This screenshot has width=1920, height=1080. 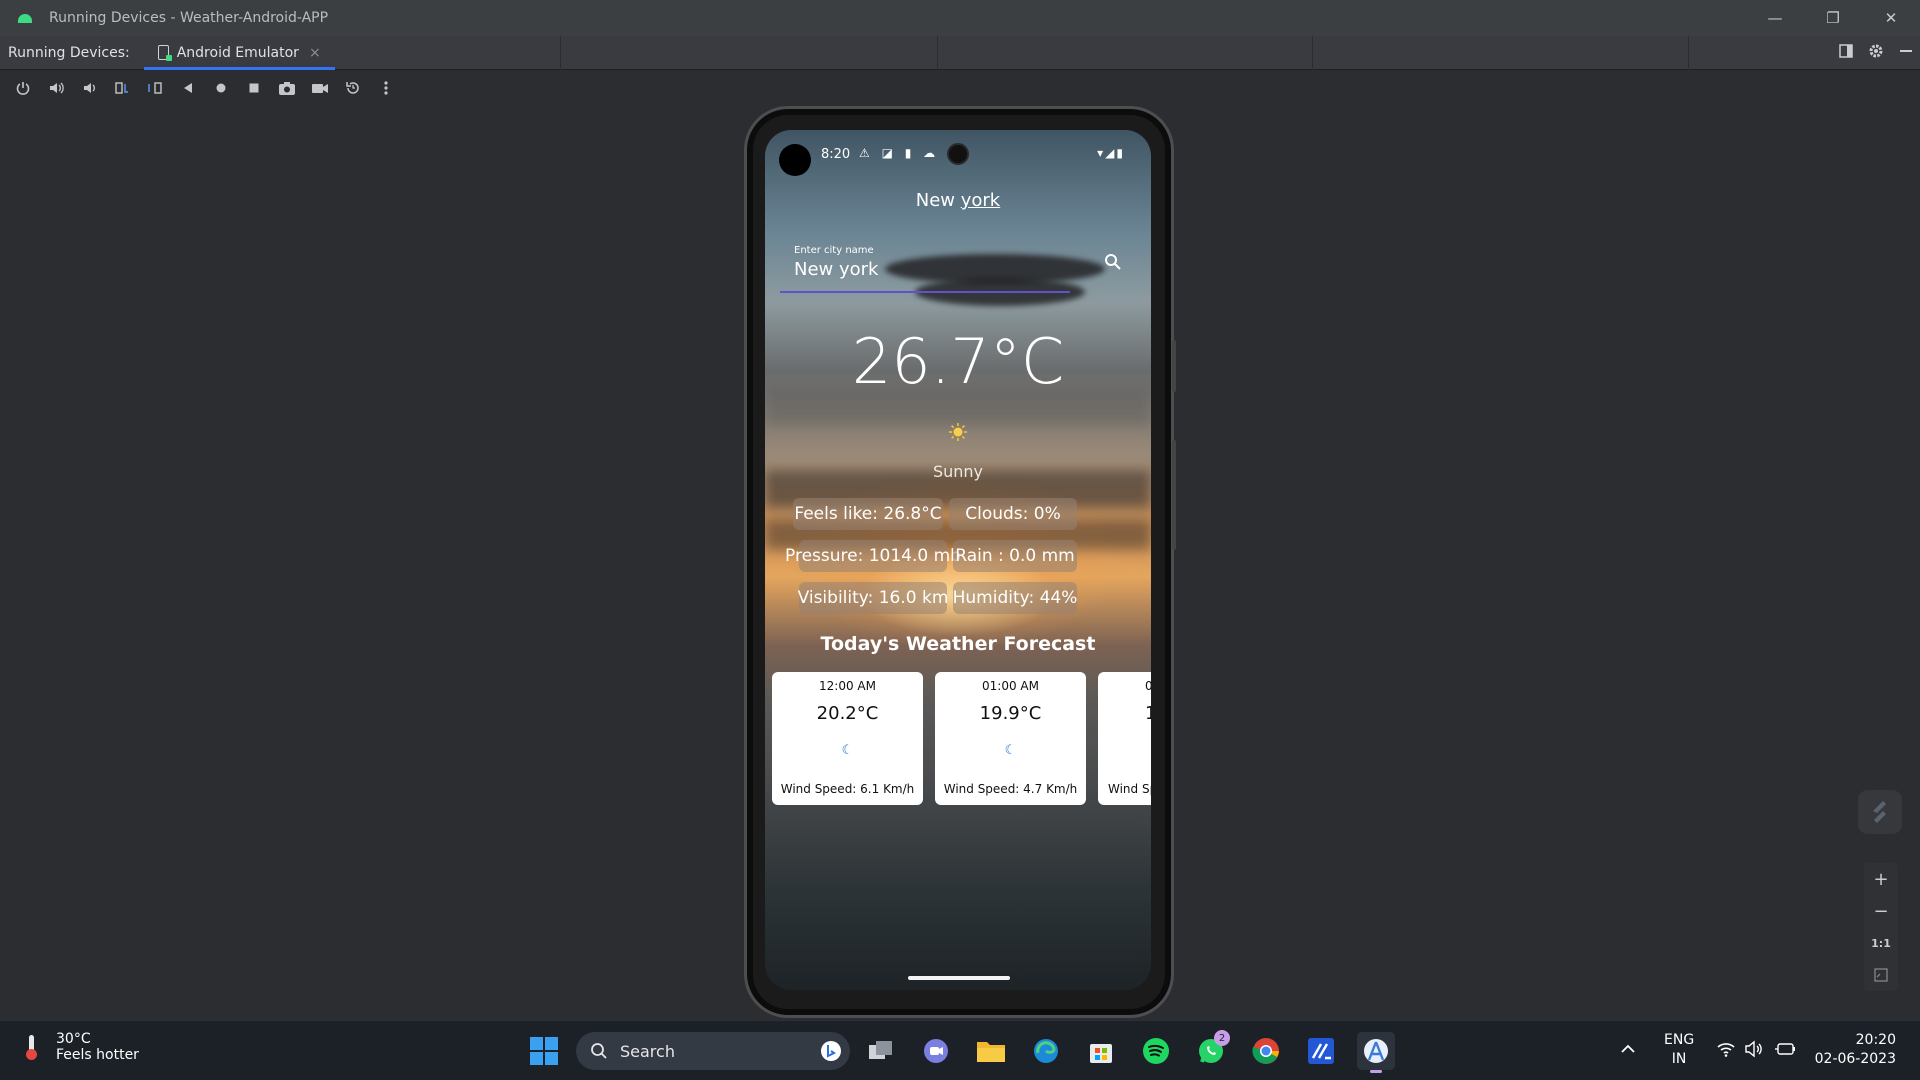 I want to click on restore-button: ❐, so click(x=1833, y=18).